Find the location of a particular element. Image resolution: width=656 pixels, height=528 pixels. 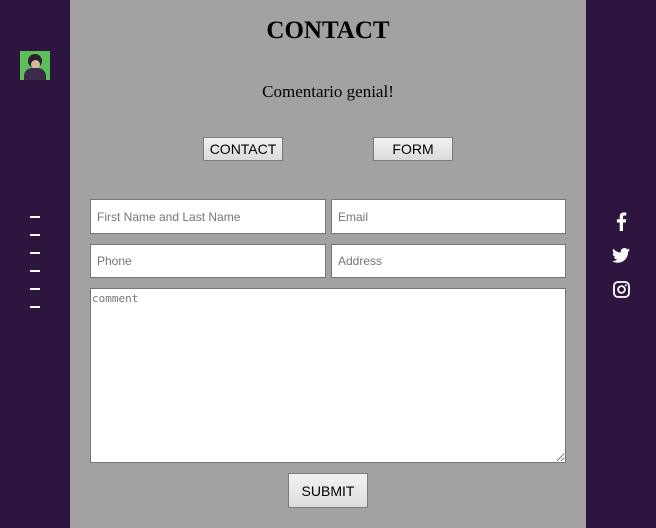

contact-button: CONTACT is located at coordinates (243, 149).